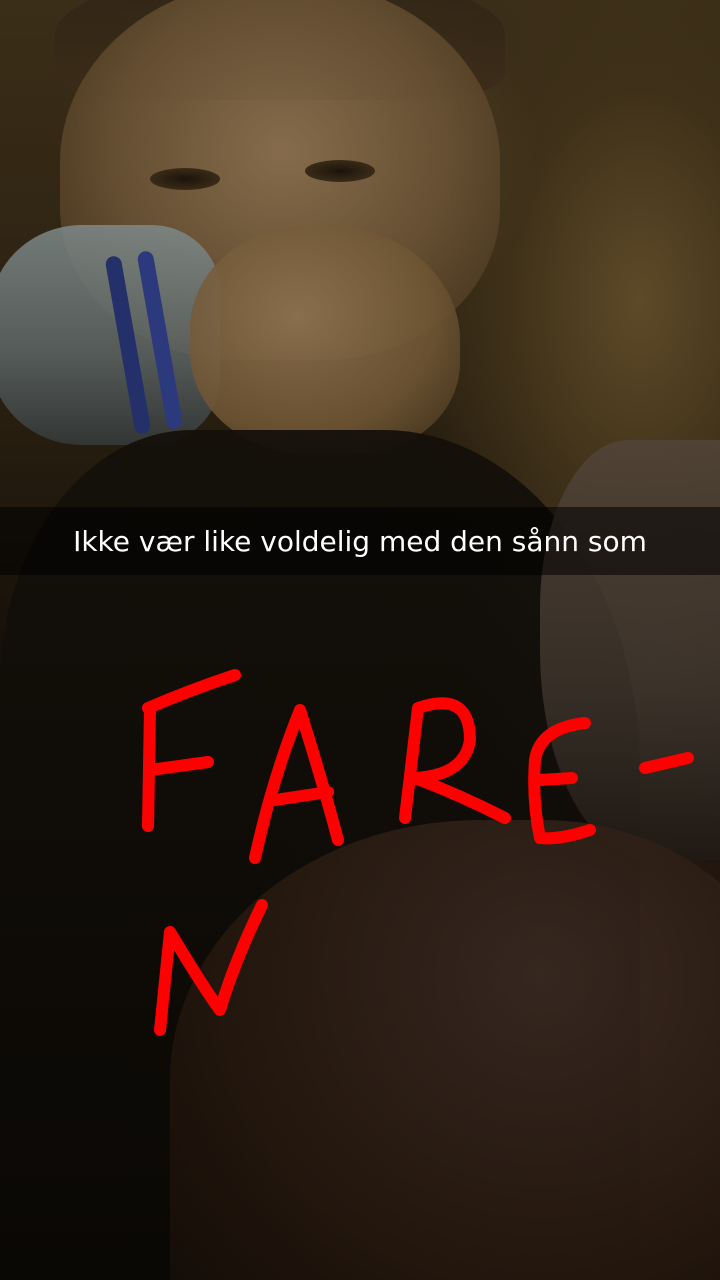 The width and height of the screenshot is (720, 1280). I want to click on drawn-dash, so click(666, 763).